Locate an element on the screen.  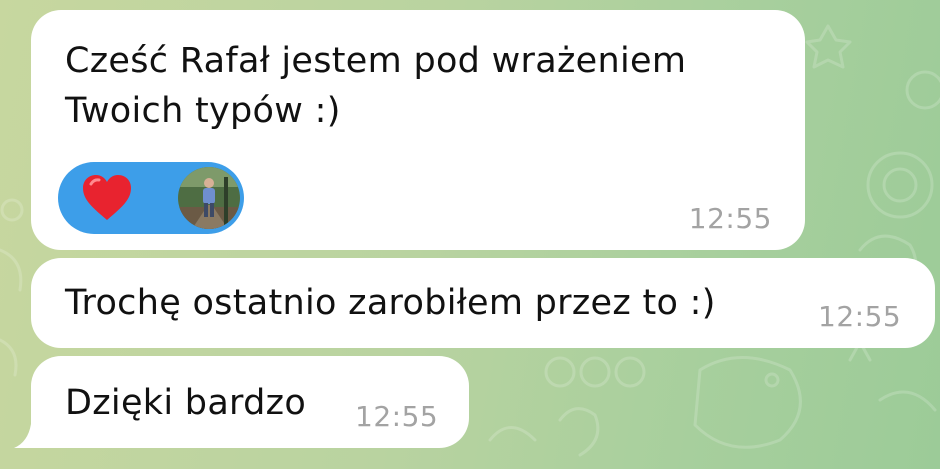
avatar is located at coordinates (209, 198).